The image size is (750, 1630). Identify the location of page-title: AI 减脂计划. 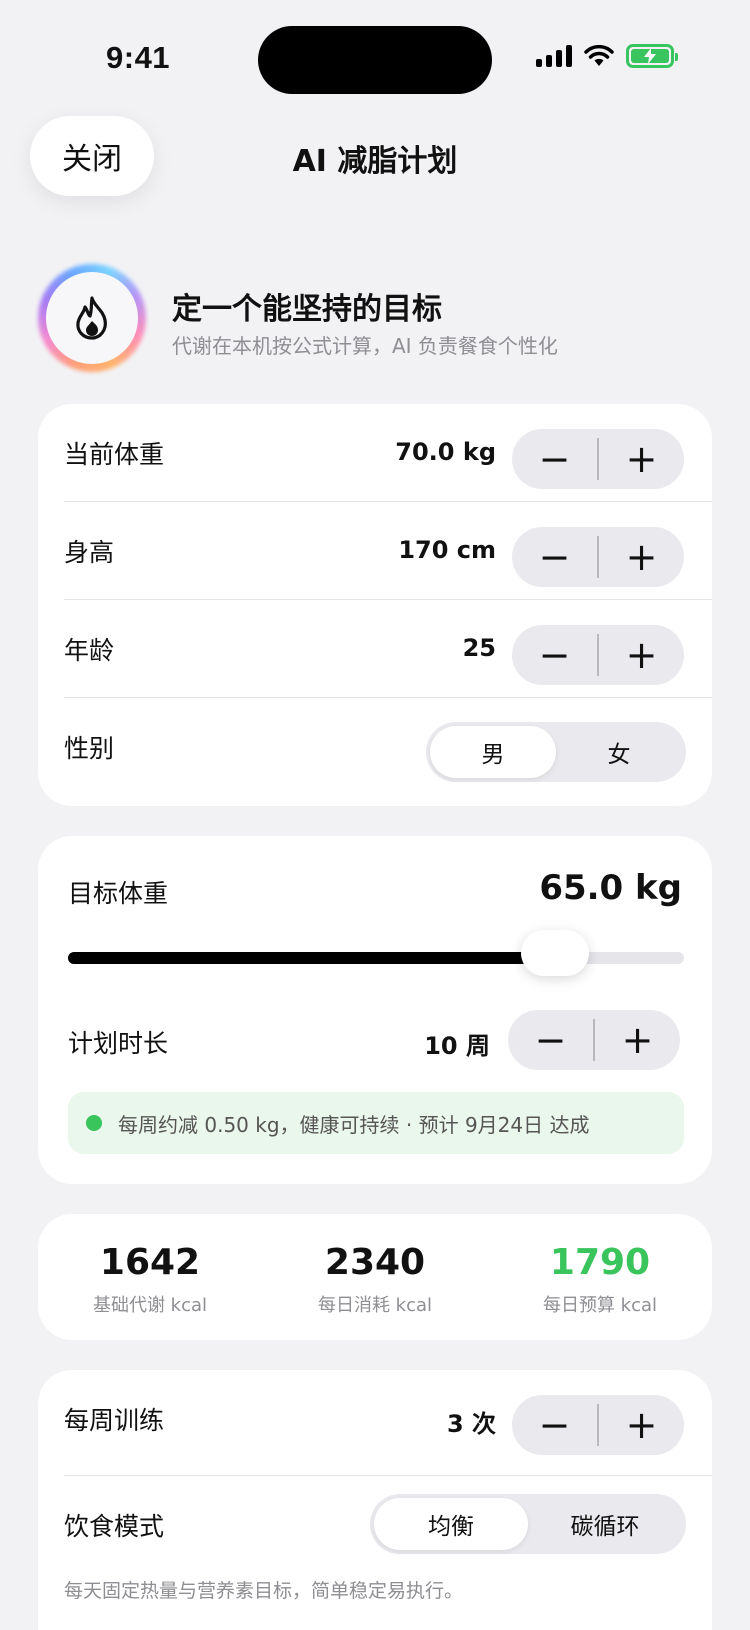
(375, 161).